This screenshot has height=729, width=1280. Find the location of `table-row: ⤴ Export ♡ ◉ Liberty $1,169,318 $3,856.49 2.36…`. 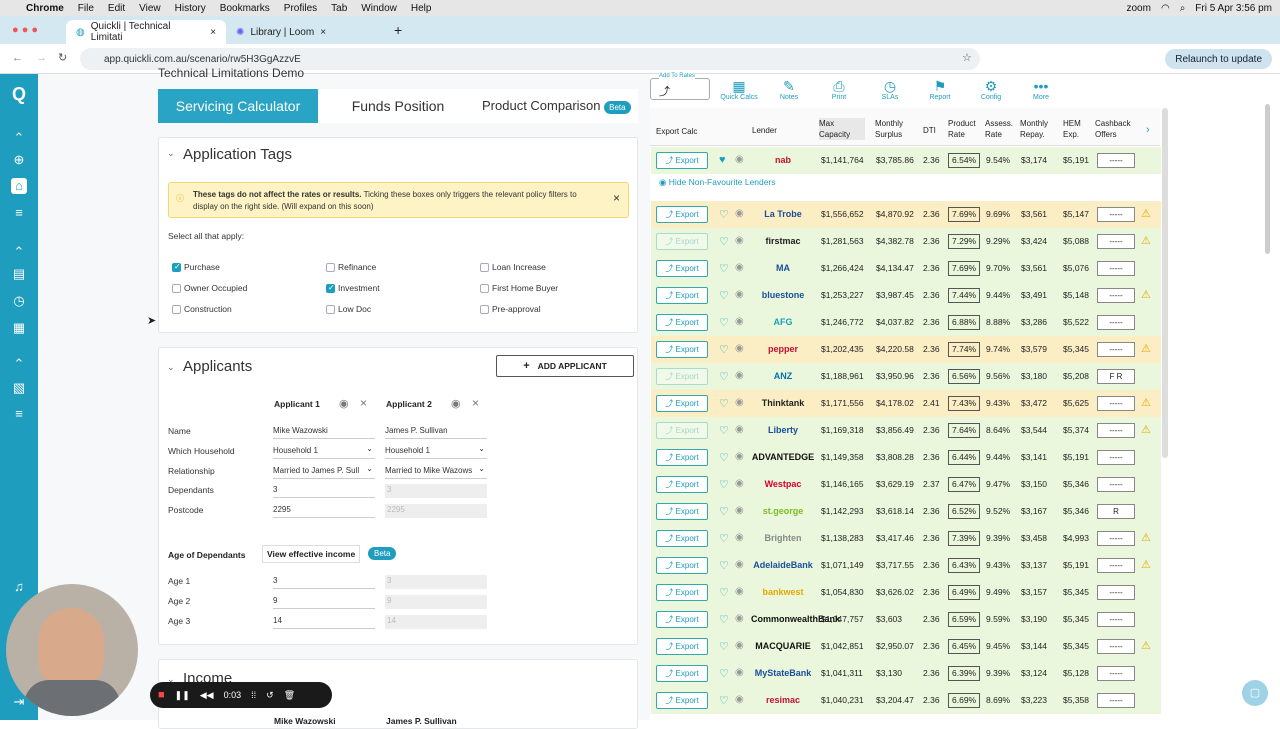

table-row: ⤴ Export ♡ ◉ Liberty $1,169,318 $3,856.49 2.36… is located at coordinates (906, 430).